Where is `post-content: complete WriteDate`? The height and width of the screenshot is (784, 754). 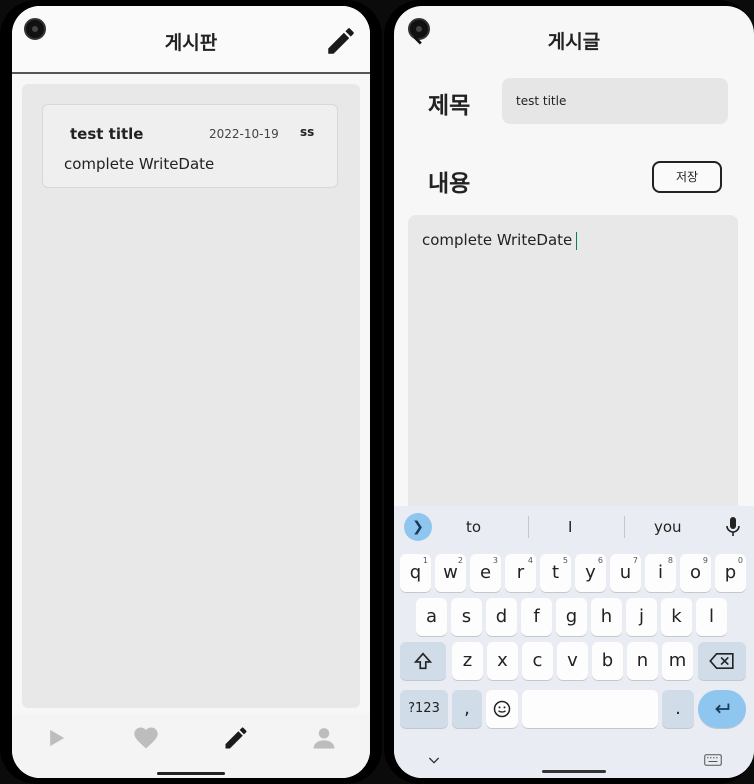
post-content: complete WriteDate is located at coordinates (139, 164).